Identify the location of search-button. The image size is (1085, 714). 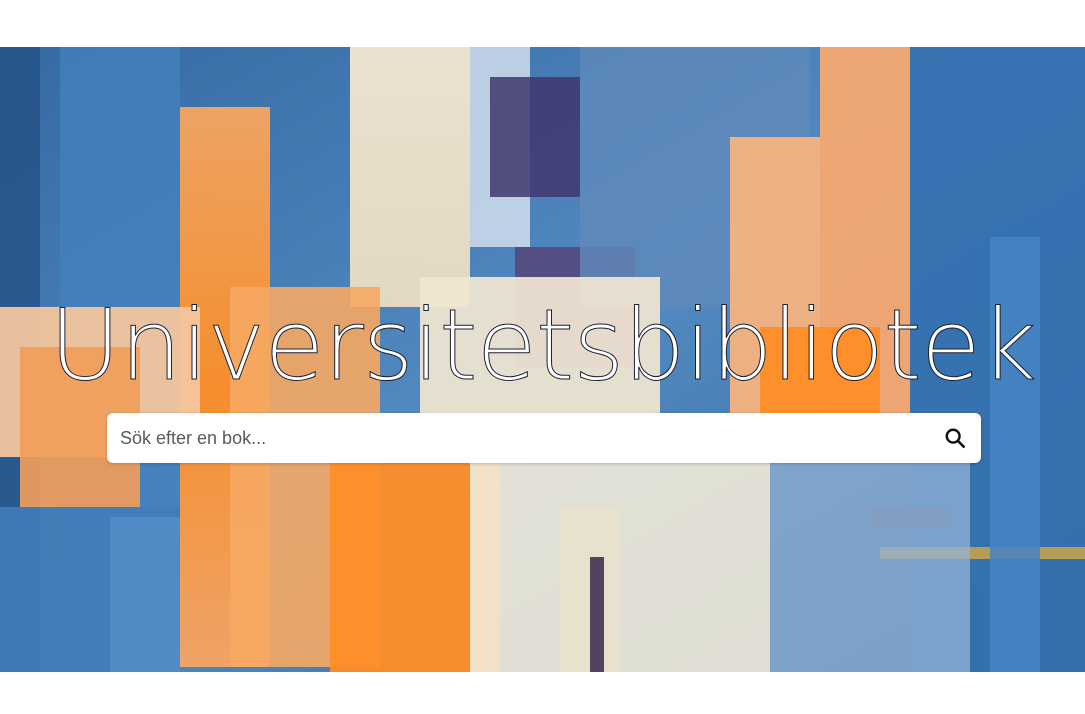
(955, 438).